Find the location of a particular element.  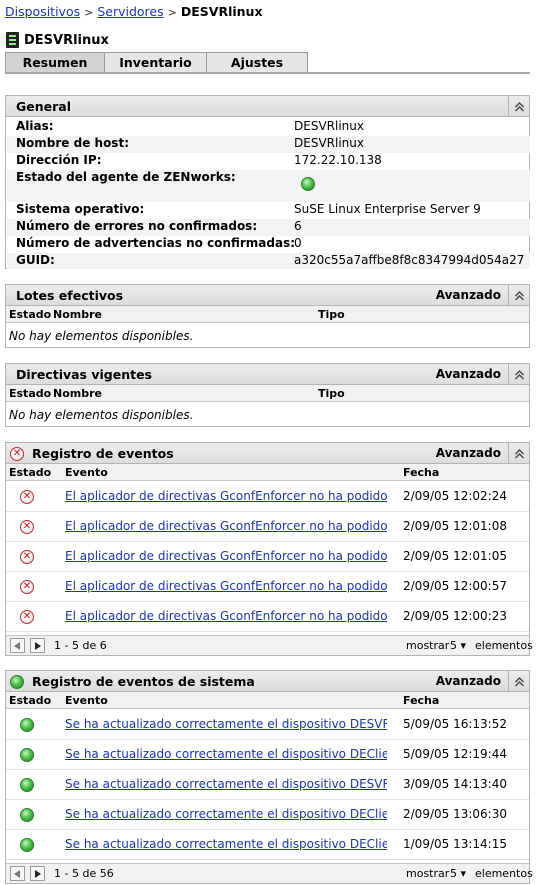

pager: 1 - 5 de 56 mostrar 5 ▾ elementos is located at coordinates (269, 873).